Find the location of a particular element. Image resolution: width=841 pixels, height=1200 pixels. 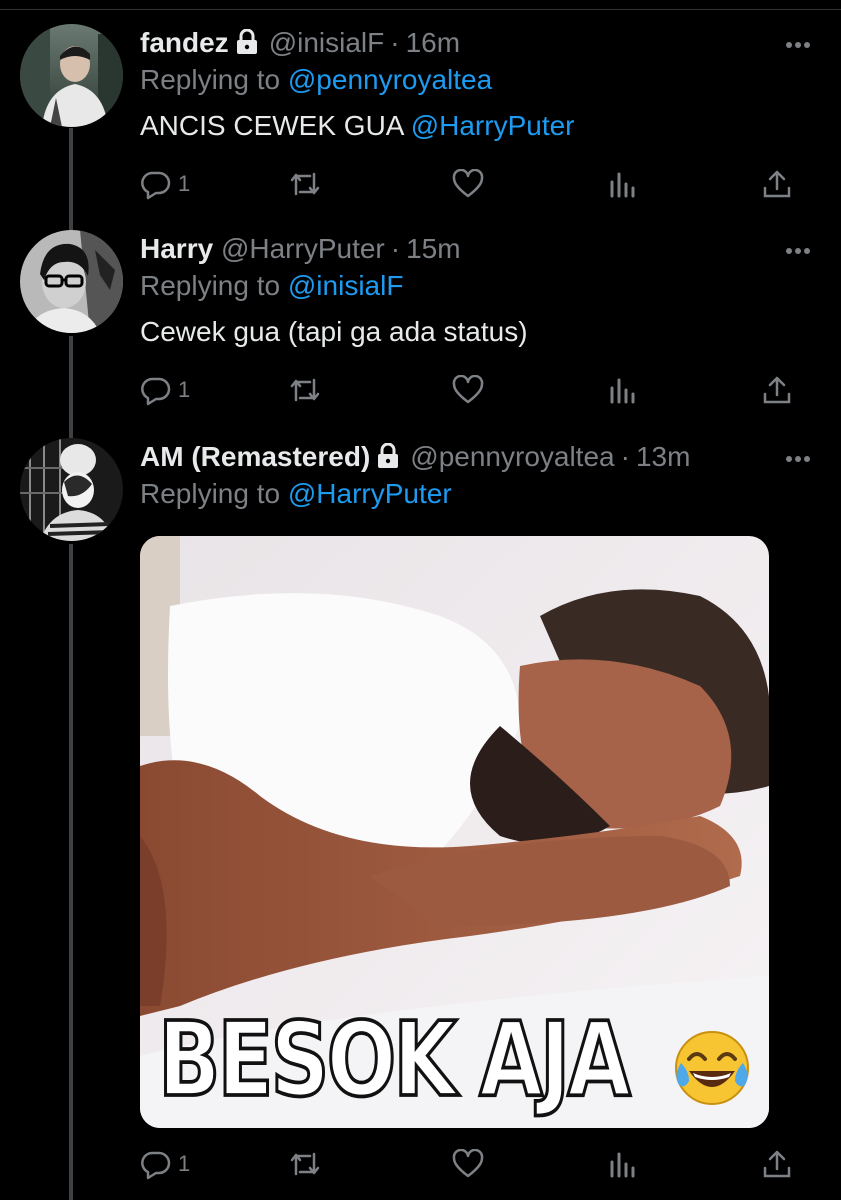

replying-to: Replying to @HarryPuter is located at coordinates (296, 494).